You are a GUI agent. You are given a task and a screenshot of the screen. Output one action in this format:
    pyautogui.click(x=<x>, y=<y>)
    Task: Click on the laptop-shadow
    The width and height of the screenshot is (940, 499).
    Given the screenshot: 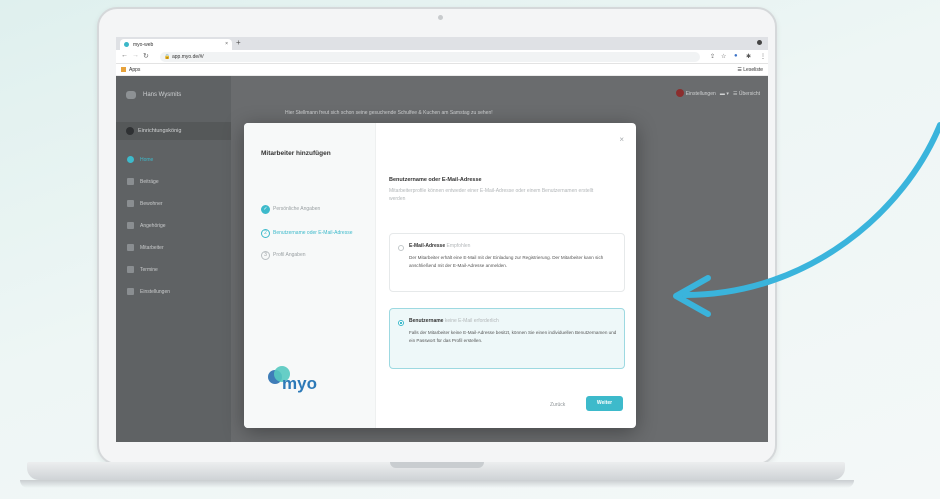 What is the action you would take?
    pyautogui.click(x=437, y=484)
    